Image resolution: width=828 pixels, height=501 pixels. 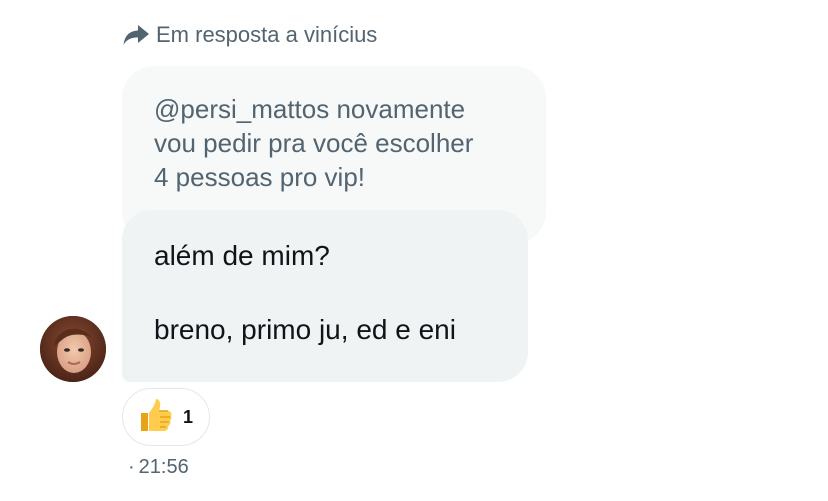 I want to click on quoted-message-line: 4 pessoas pro vip!, so click(x=260, y=177).